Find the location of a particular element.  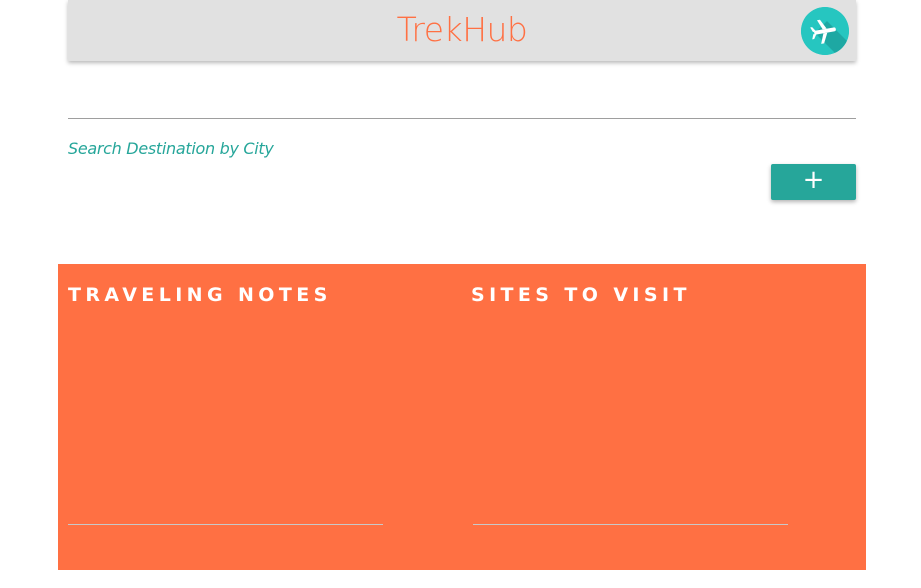

sites-to-visit-title: SITES TO VISIT is located at coordinates (581, 295).